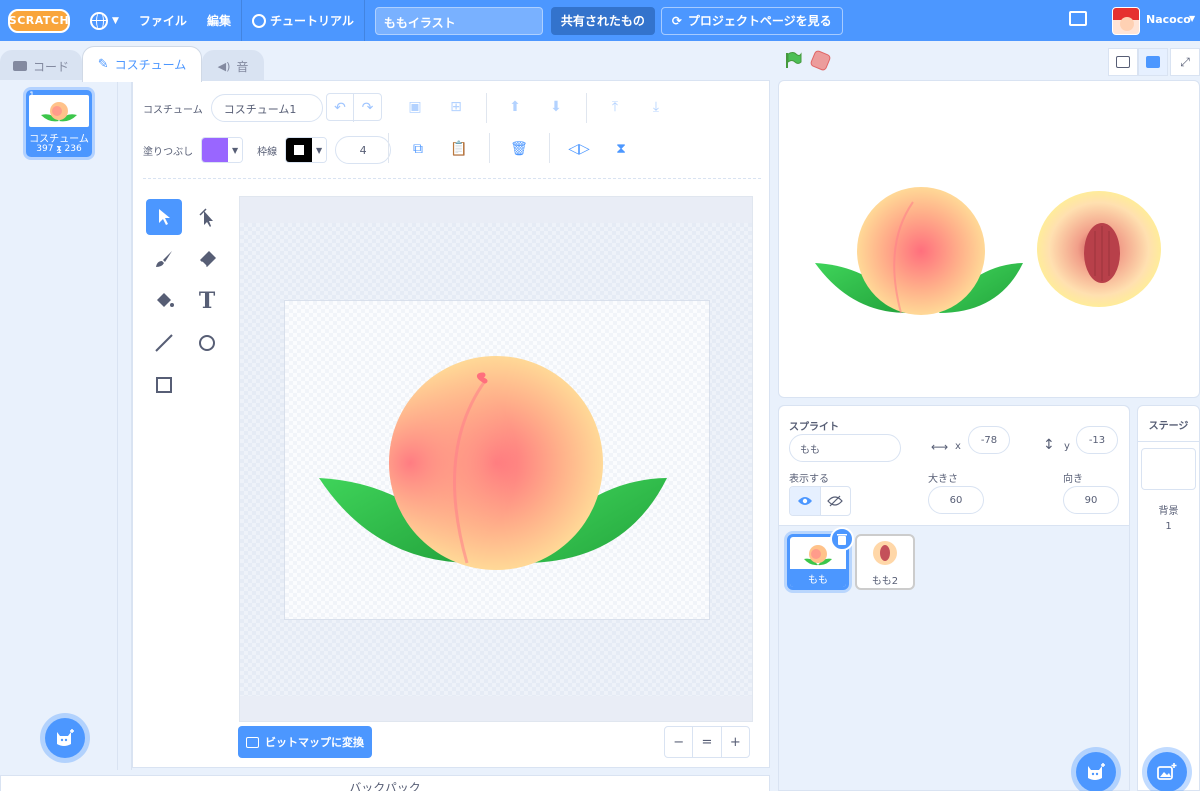 The width and height of the screenshot is (1200, 791). I want to click on sprite-tile-name: もも2, so click(885, 581).